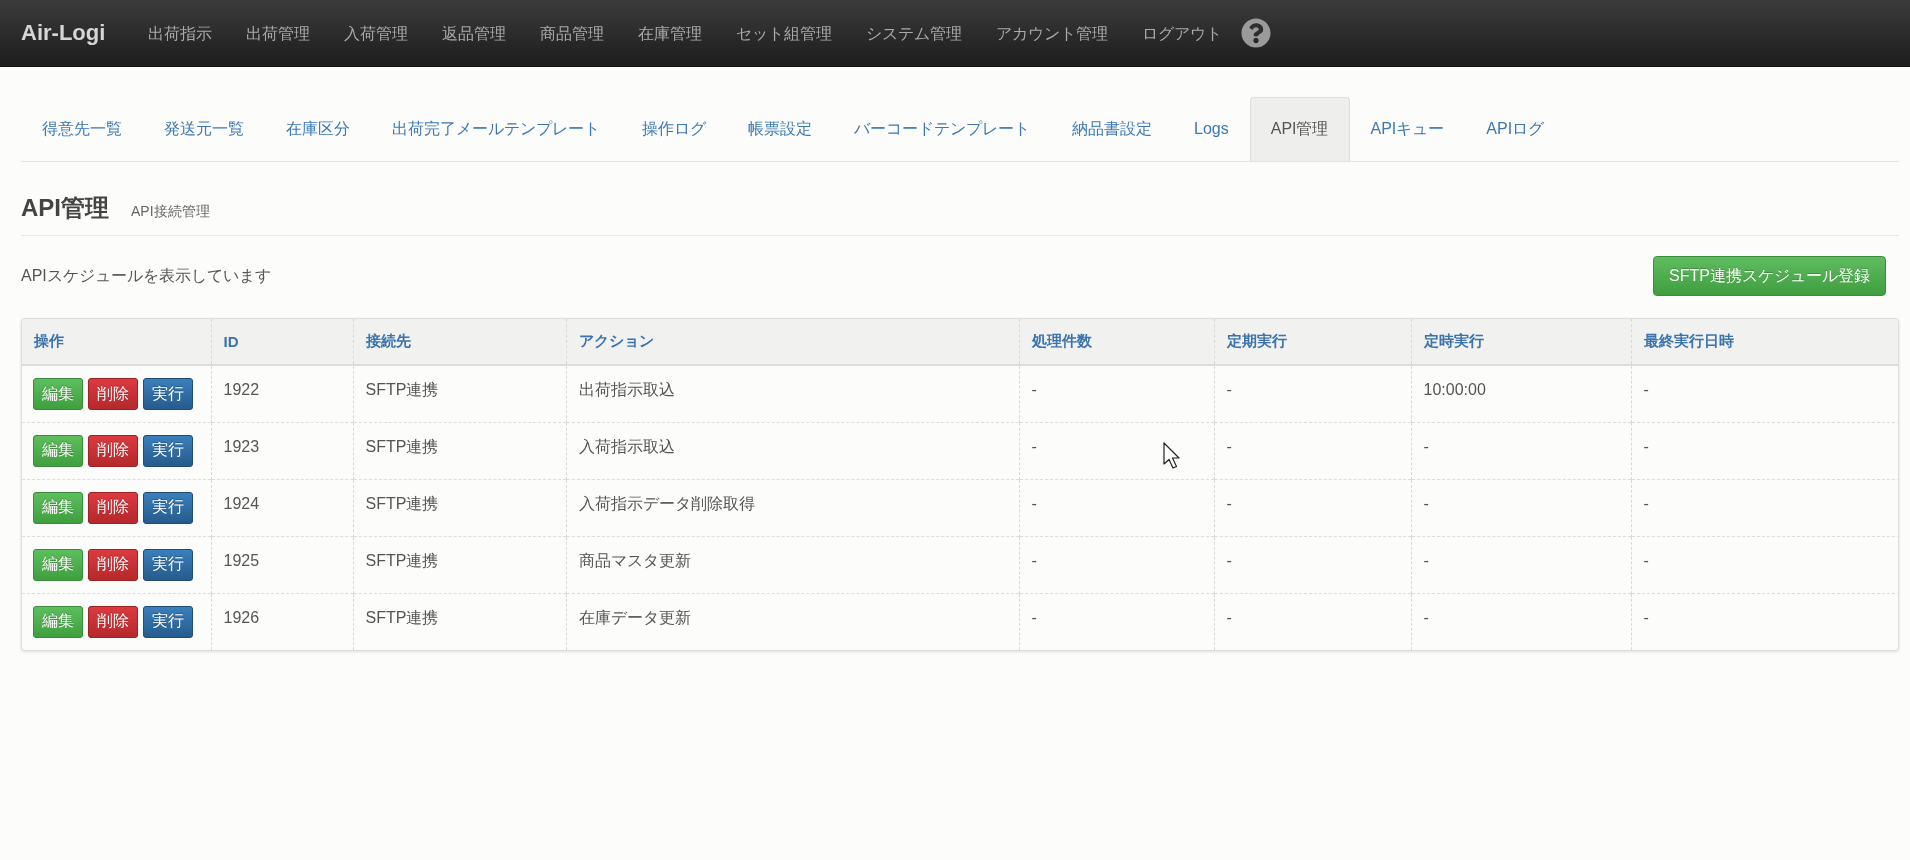 The image size is (1910, 860). I want to click on tab: 発送元一覧, so click(204, 129).